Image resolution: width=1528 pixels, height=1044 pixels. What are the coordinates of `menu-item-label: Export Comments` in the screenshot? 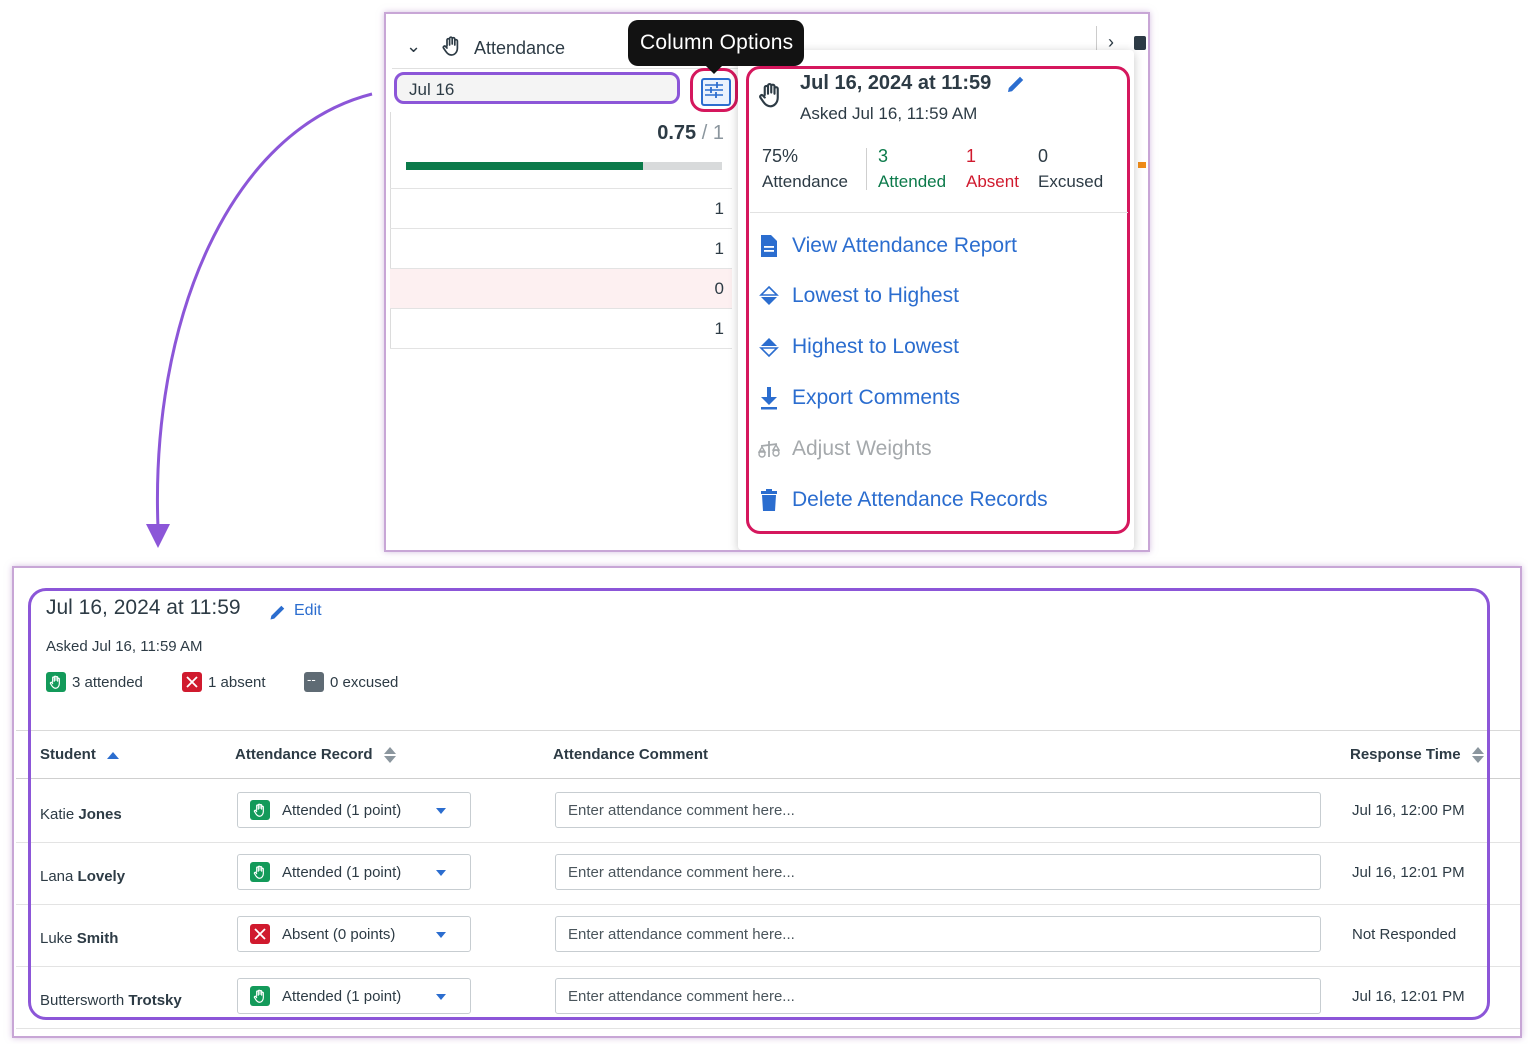 It's located at (876, 397).